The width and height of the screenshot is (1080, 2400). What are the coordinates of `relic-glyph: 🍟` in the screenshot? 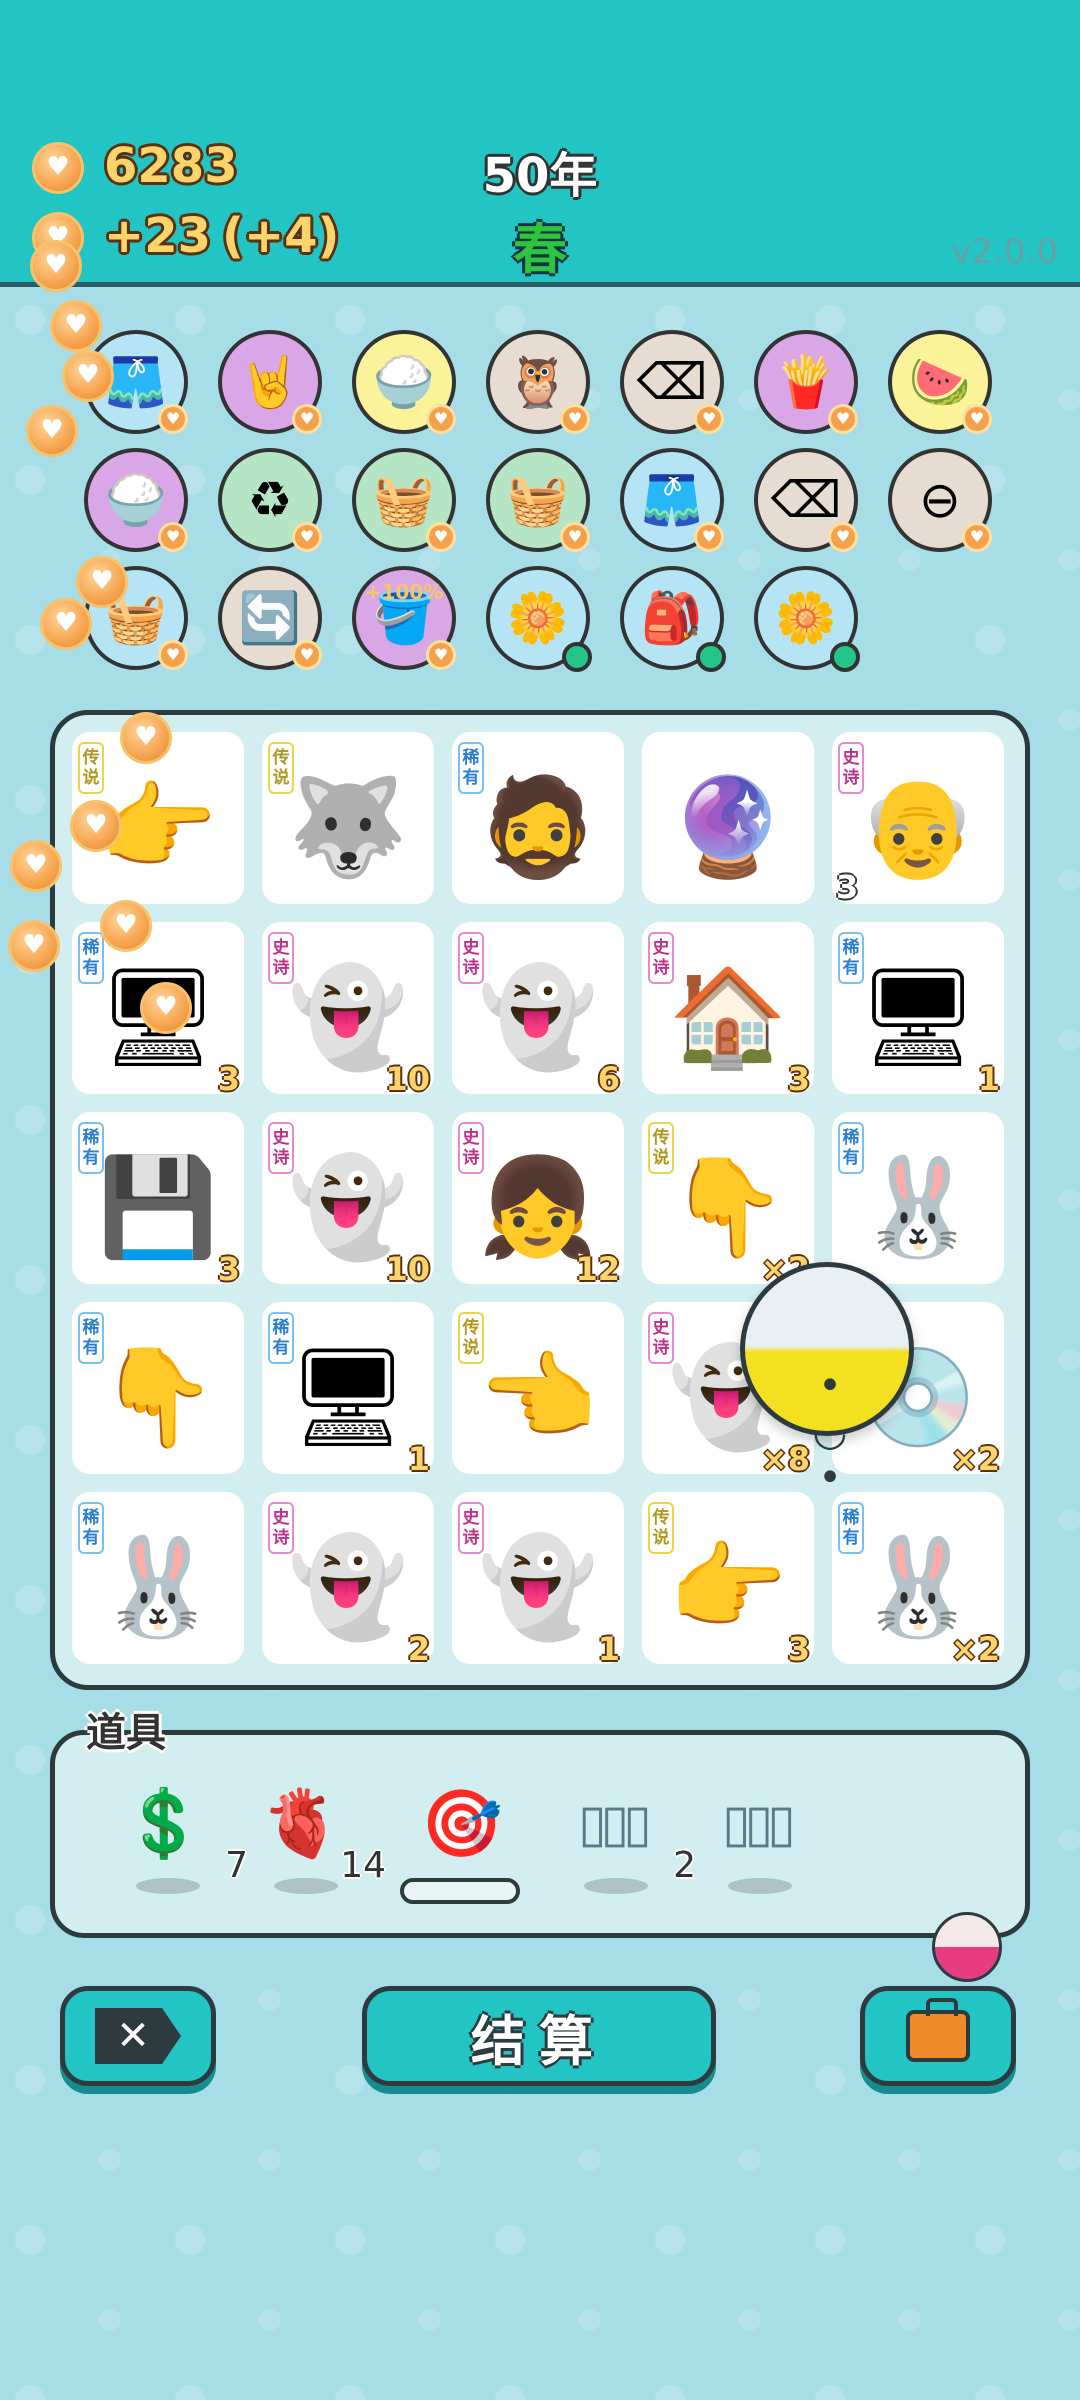 It's located at (806, 381).